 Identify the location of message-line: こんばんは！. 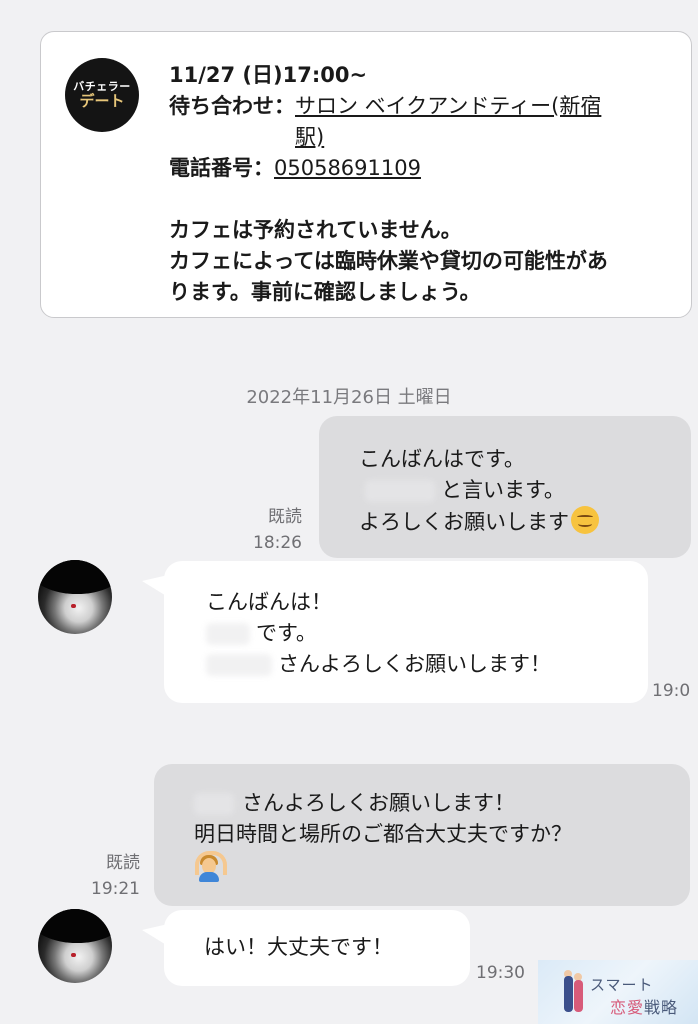
(269, 602).